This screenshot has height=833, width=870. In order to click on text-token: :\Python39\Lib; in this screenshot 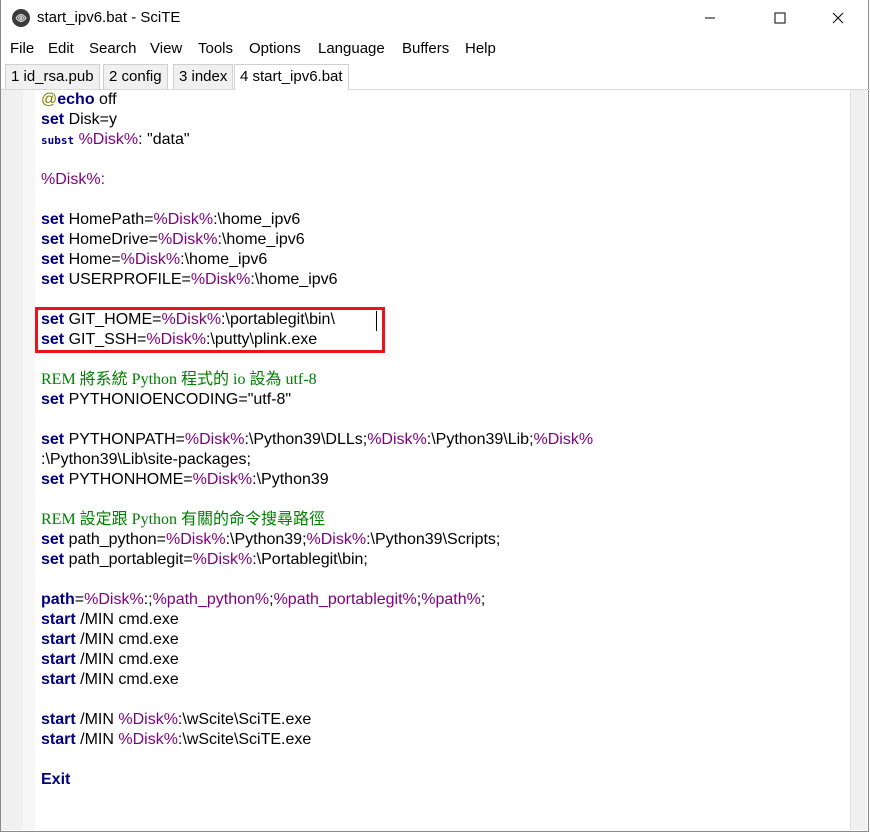, I will do `click(480, 439)`.